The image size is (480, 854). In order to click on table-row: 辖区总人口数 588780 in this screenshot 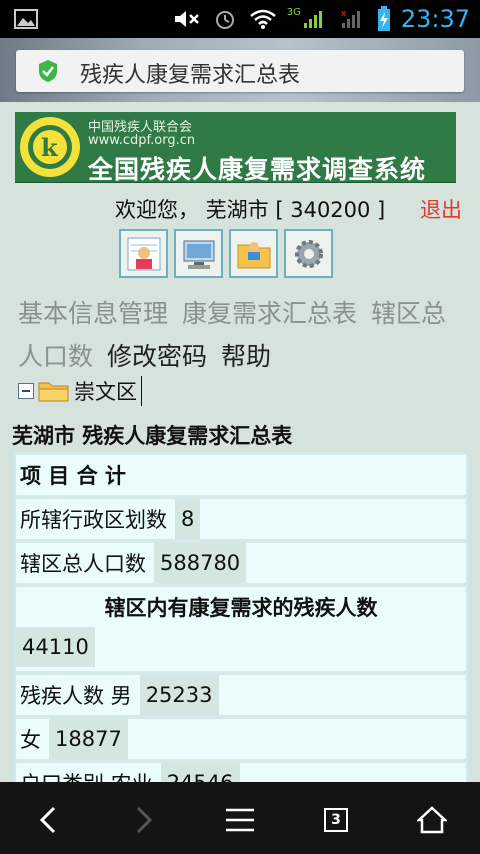, I will do `click(241, 563)`.